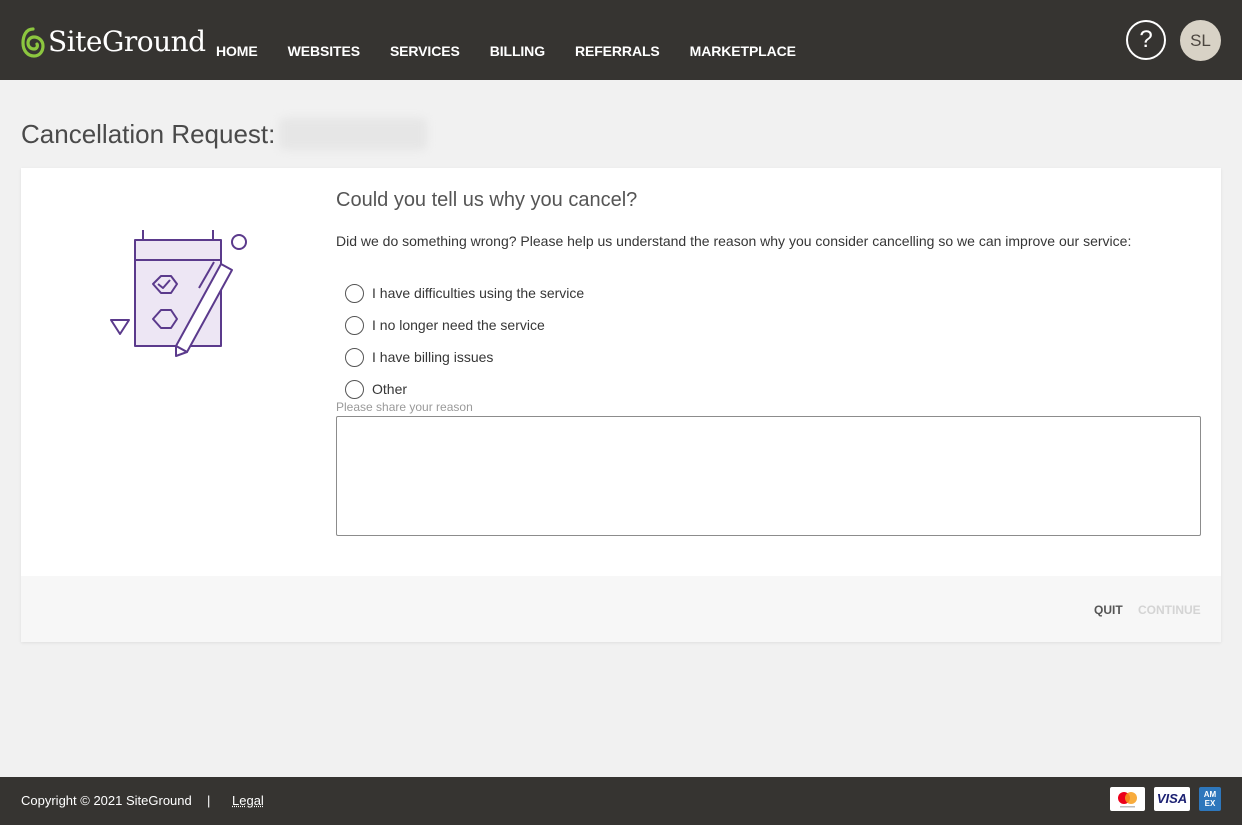  What do you see at coordinates (517, 51) in the screenshot?
I see `nav-billing: BILLING` at bounding box center [517, 51].